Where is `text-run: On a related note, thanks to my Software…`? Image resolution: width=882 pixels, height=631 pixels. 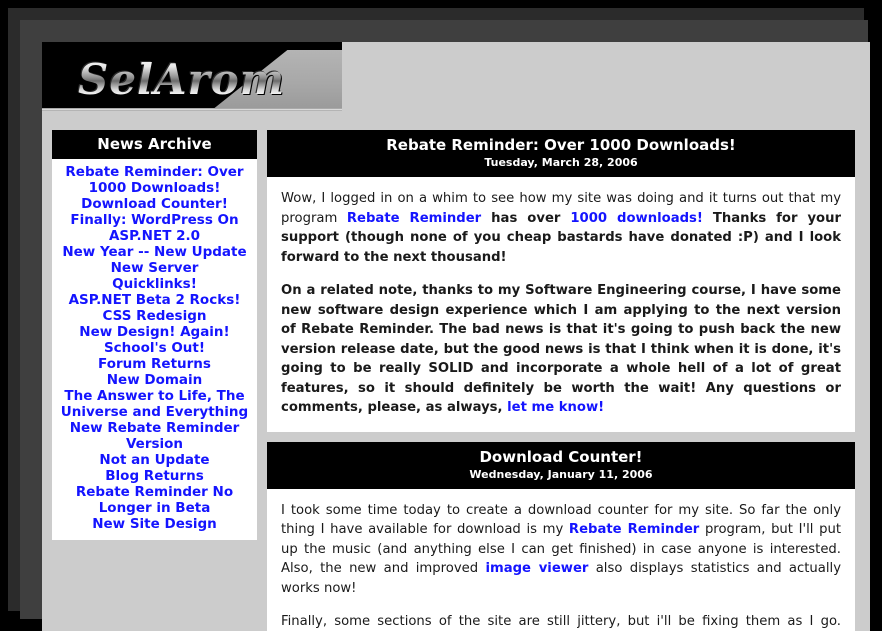 text-run: On a related note, thanks to my Software… is located at coordinates (561, 349).